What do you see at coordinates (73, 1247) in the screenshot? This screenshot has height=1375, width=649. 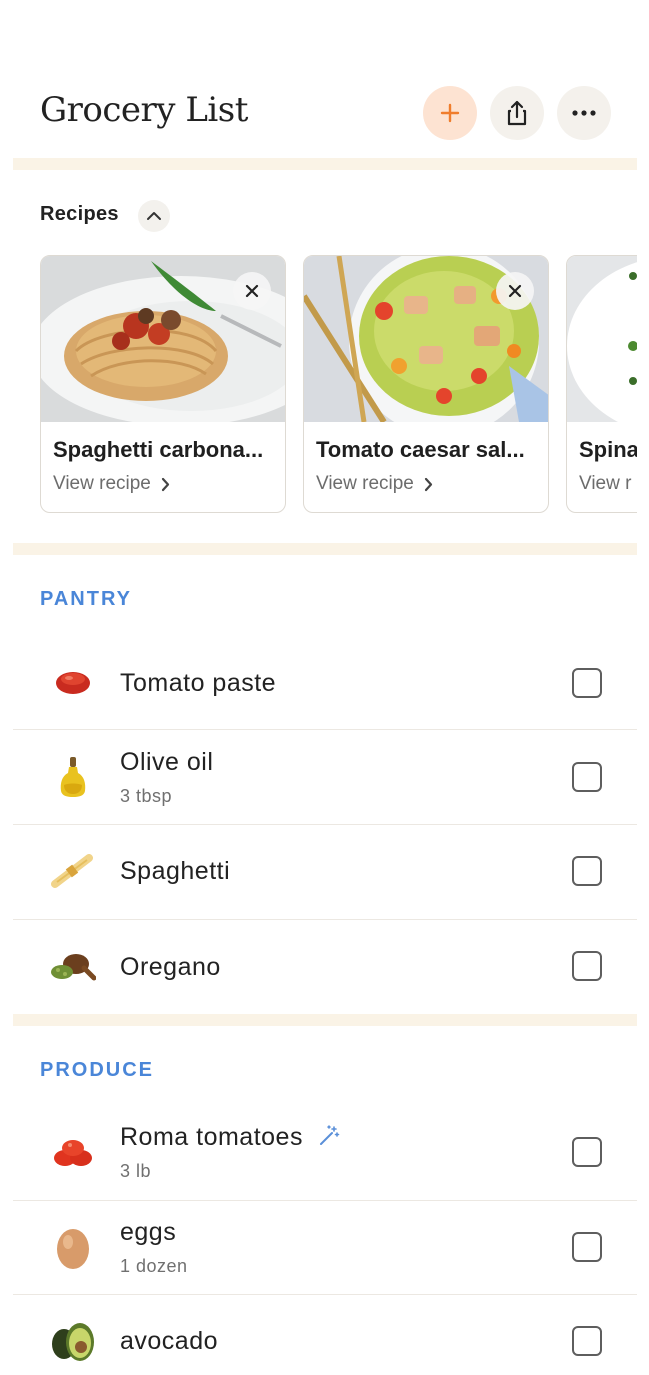 I see `egg-icon` at bounding box center [73, 1247].